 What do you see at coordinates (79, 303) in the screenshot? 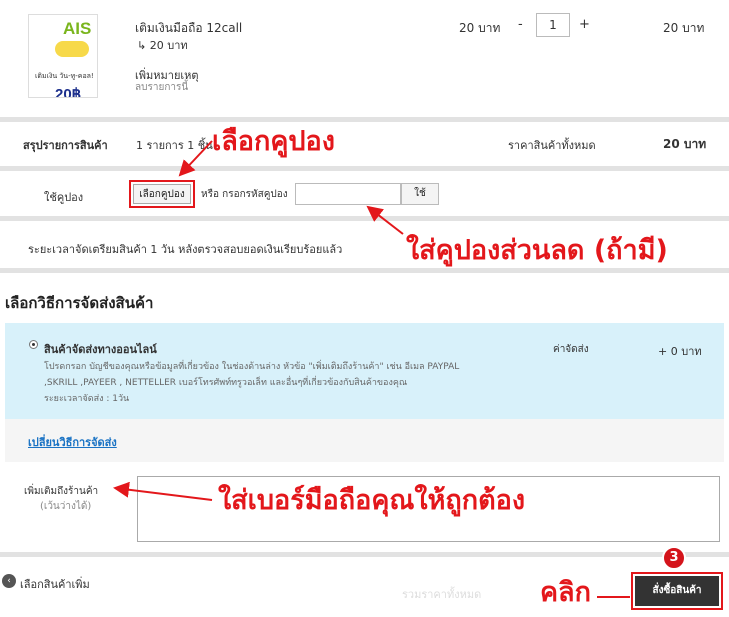
I see `shipping-heading: เลือกวิธีการจัดส่งสินค้า` at bounding box center [79, 303].